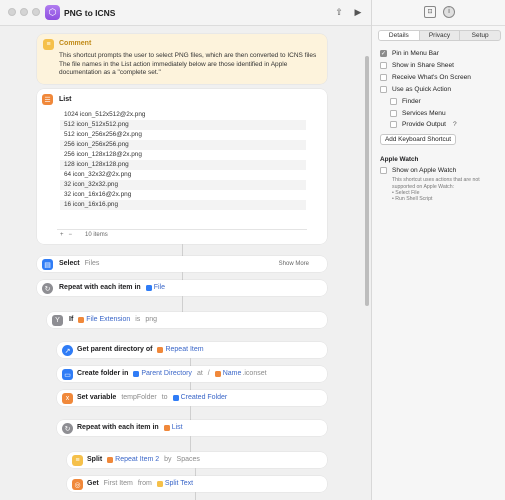 The image size is (505, 500). What do you see at coordinates (95, 459) in the screenshot?
I see `split-label: Split` at bounding box center [95, 459].